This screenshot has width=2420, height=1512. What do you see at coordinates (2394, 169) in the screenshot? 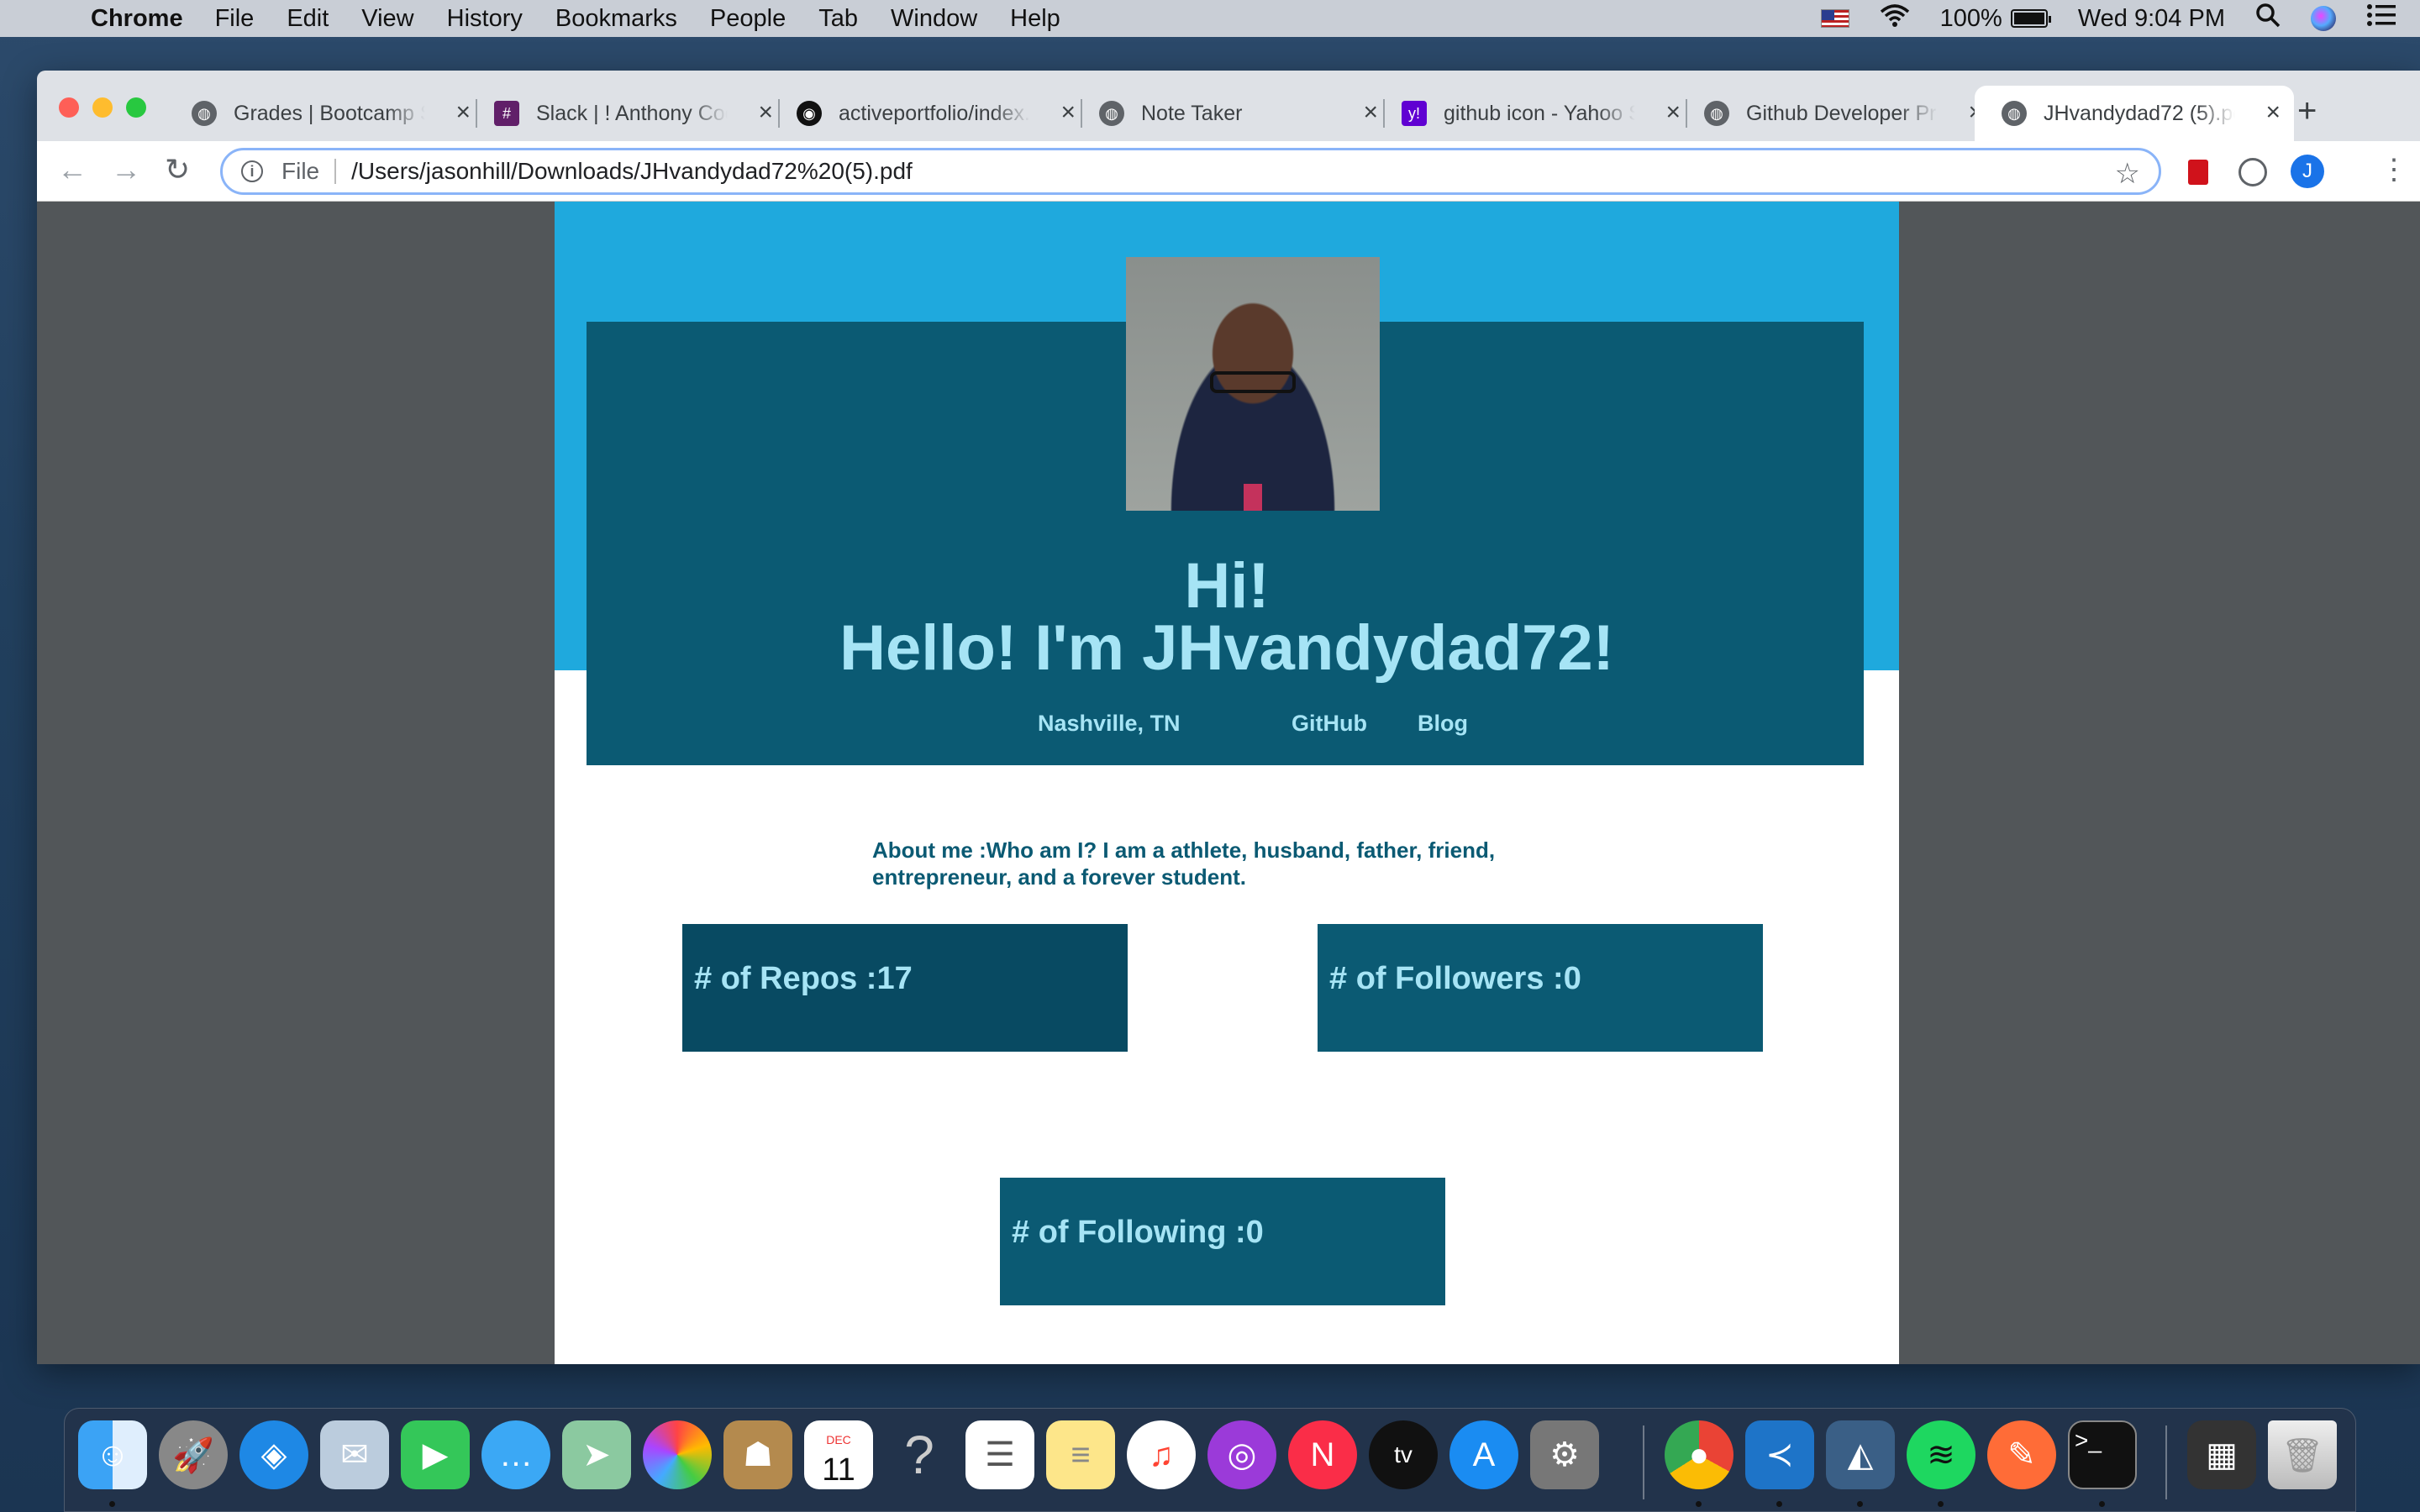
I see `more-menu-icon: ⋮` at bounding box center [2394, 169].